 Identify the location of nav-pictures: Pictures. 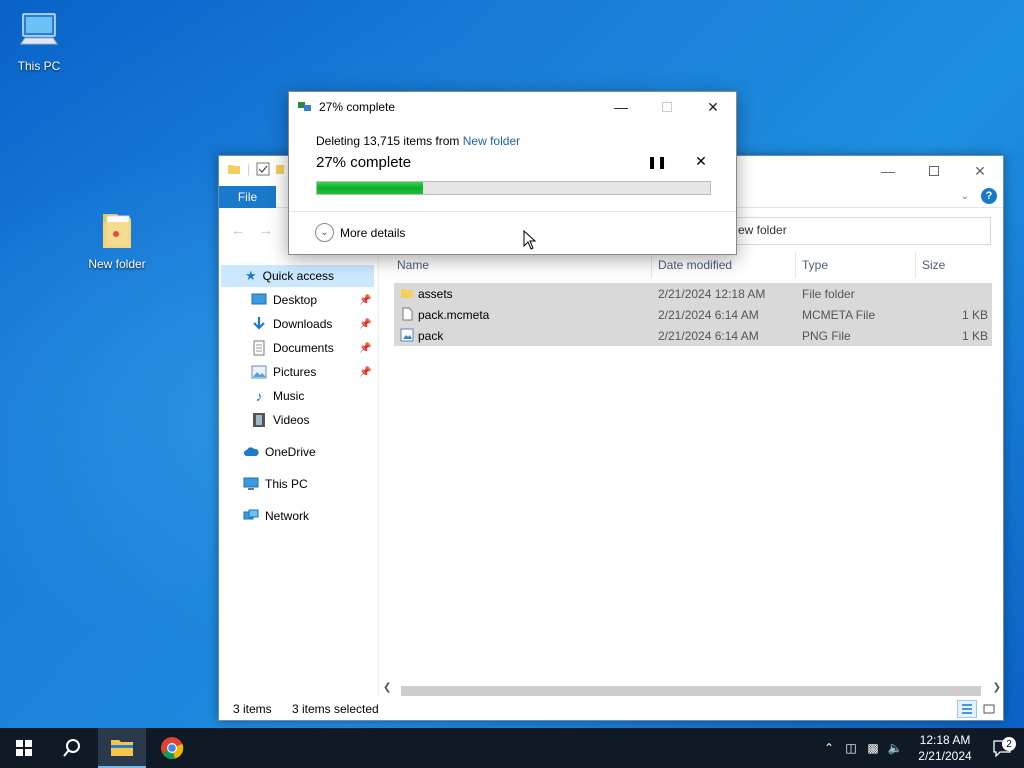
(283, 372).